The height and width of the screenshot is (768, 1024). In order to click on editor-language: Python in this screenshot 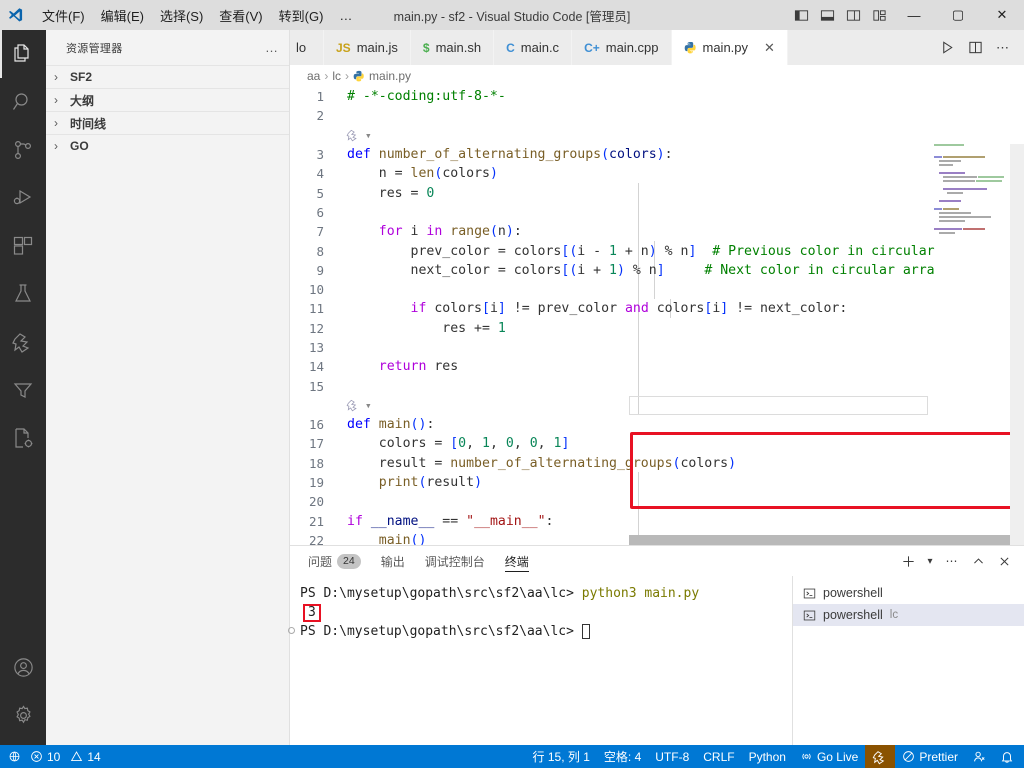, I will do `click(767, 756)`.